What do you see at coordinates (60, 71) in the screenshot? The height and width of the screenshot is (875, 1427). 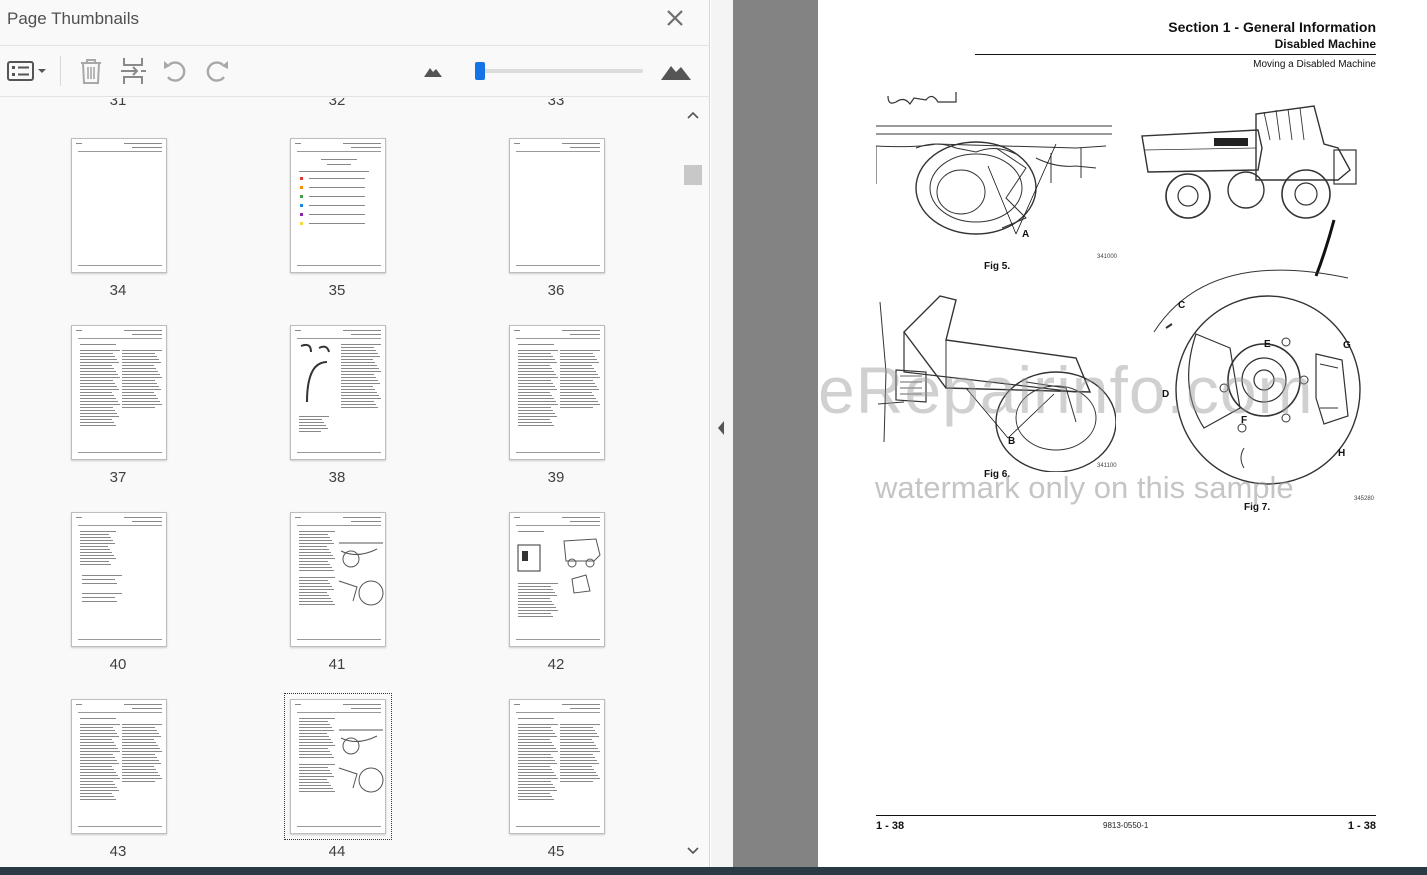 I see `toolbar-separator` at bounding box center [60, 71].